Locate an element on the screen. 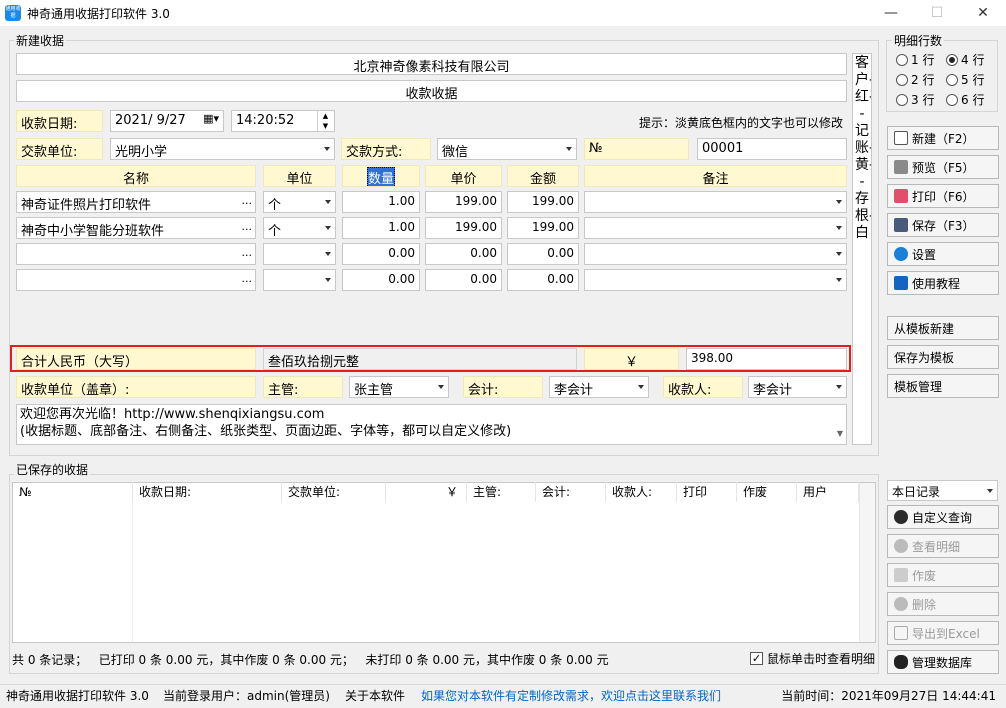  accountant-select: 李会计 is located at coordinates (599, 387).